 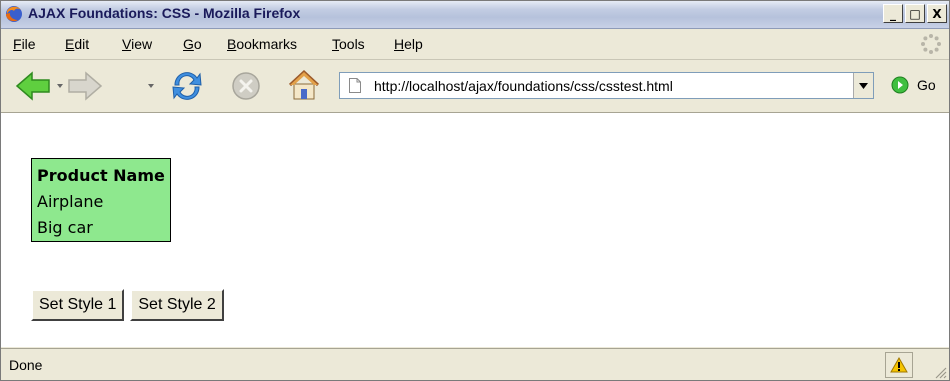 What do you see at coordinates (70, 44) in the screenshot?
I see `menu-edit-accel: E` at bounding box center [70, 44].